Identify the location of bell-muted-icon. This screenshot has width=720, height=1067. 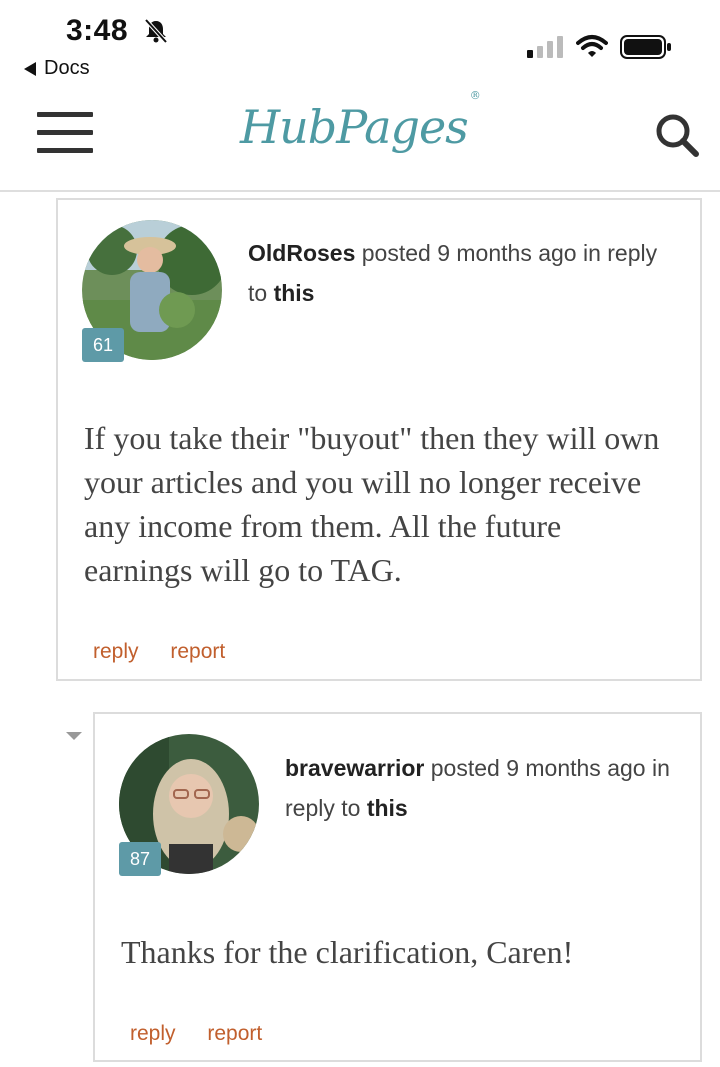
(156, 31).